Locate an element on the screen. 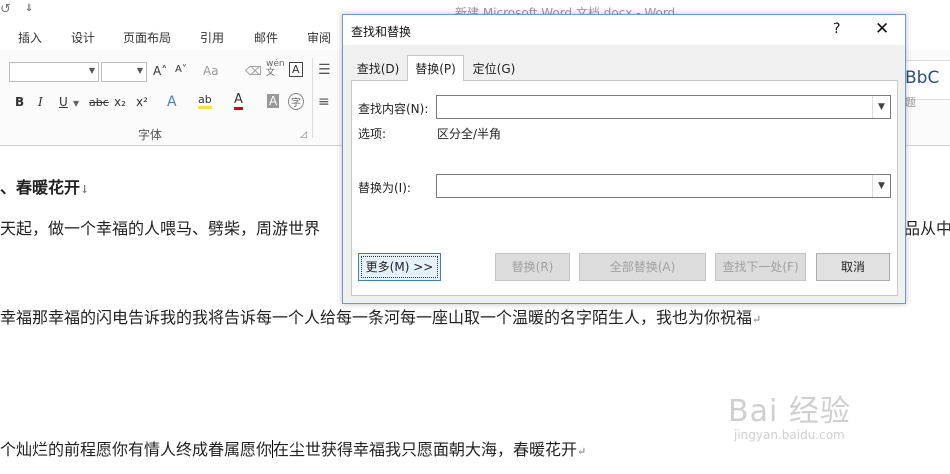 This screenshot has height=474, width=950. strikethrough-button: abc is located at coordinates (99, 102).